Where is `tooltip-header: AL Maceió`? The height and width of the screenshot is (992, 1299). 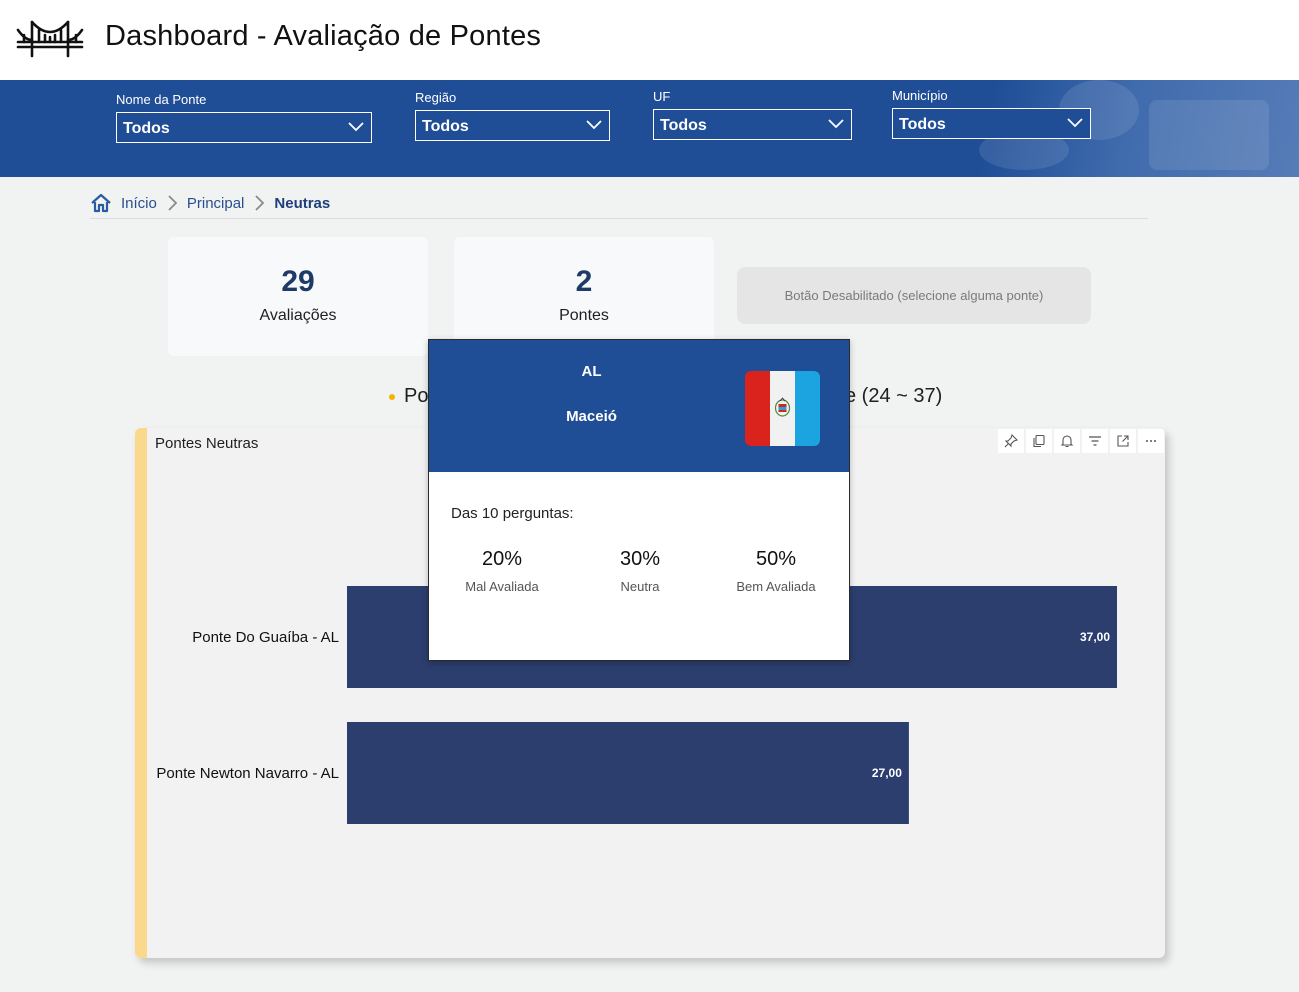 tooltip-header: AL Maceió is located at coordinates (639, 406).